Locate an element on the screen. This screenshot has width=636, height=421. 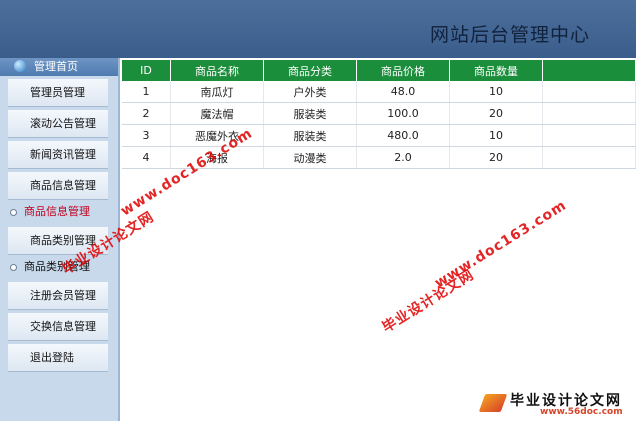
table-row: 1 南瓜灯 户外类 48.0 10 is located at coordinates (379, 92).